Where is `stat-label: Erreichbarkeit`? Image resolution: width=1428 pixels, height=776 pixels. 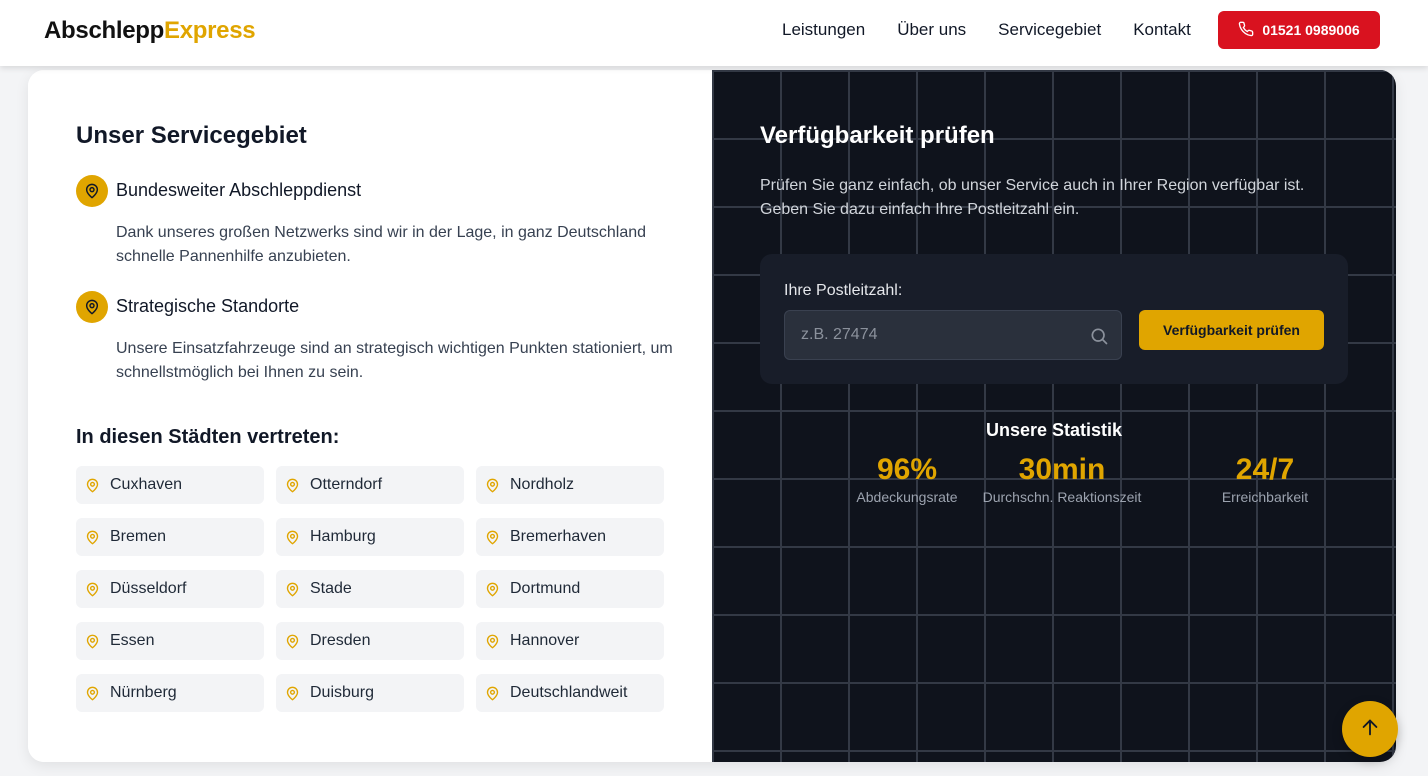
stat-label: Erreichbarkeit is located at coordinates (1265, 497).